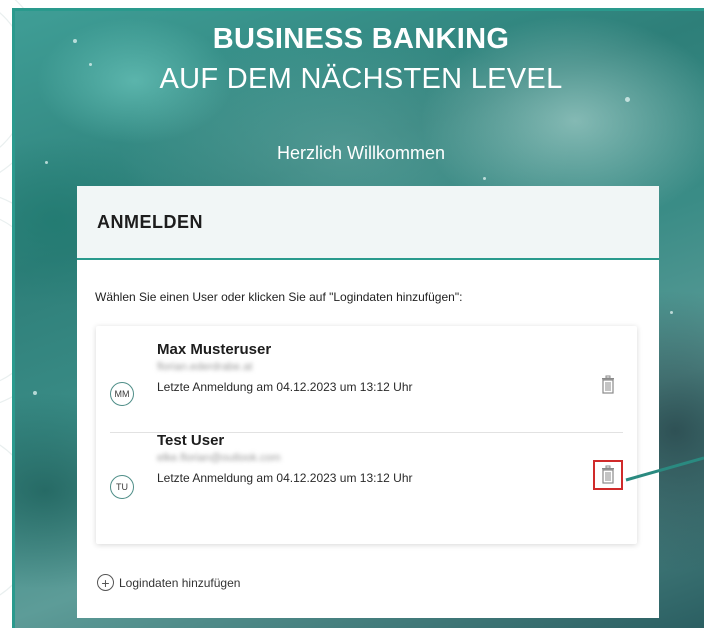  I want to click on plus-circle-icon: +, so click(105, 582).